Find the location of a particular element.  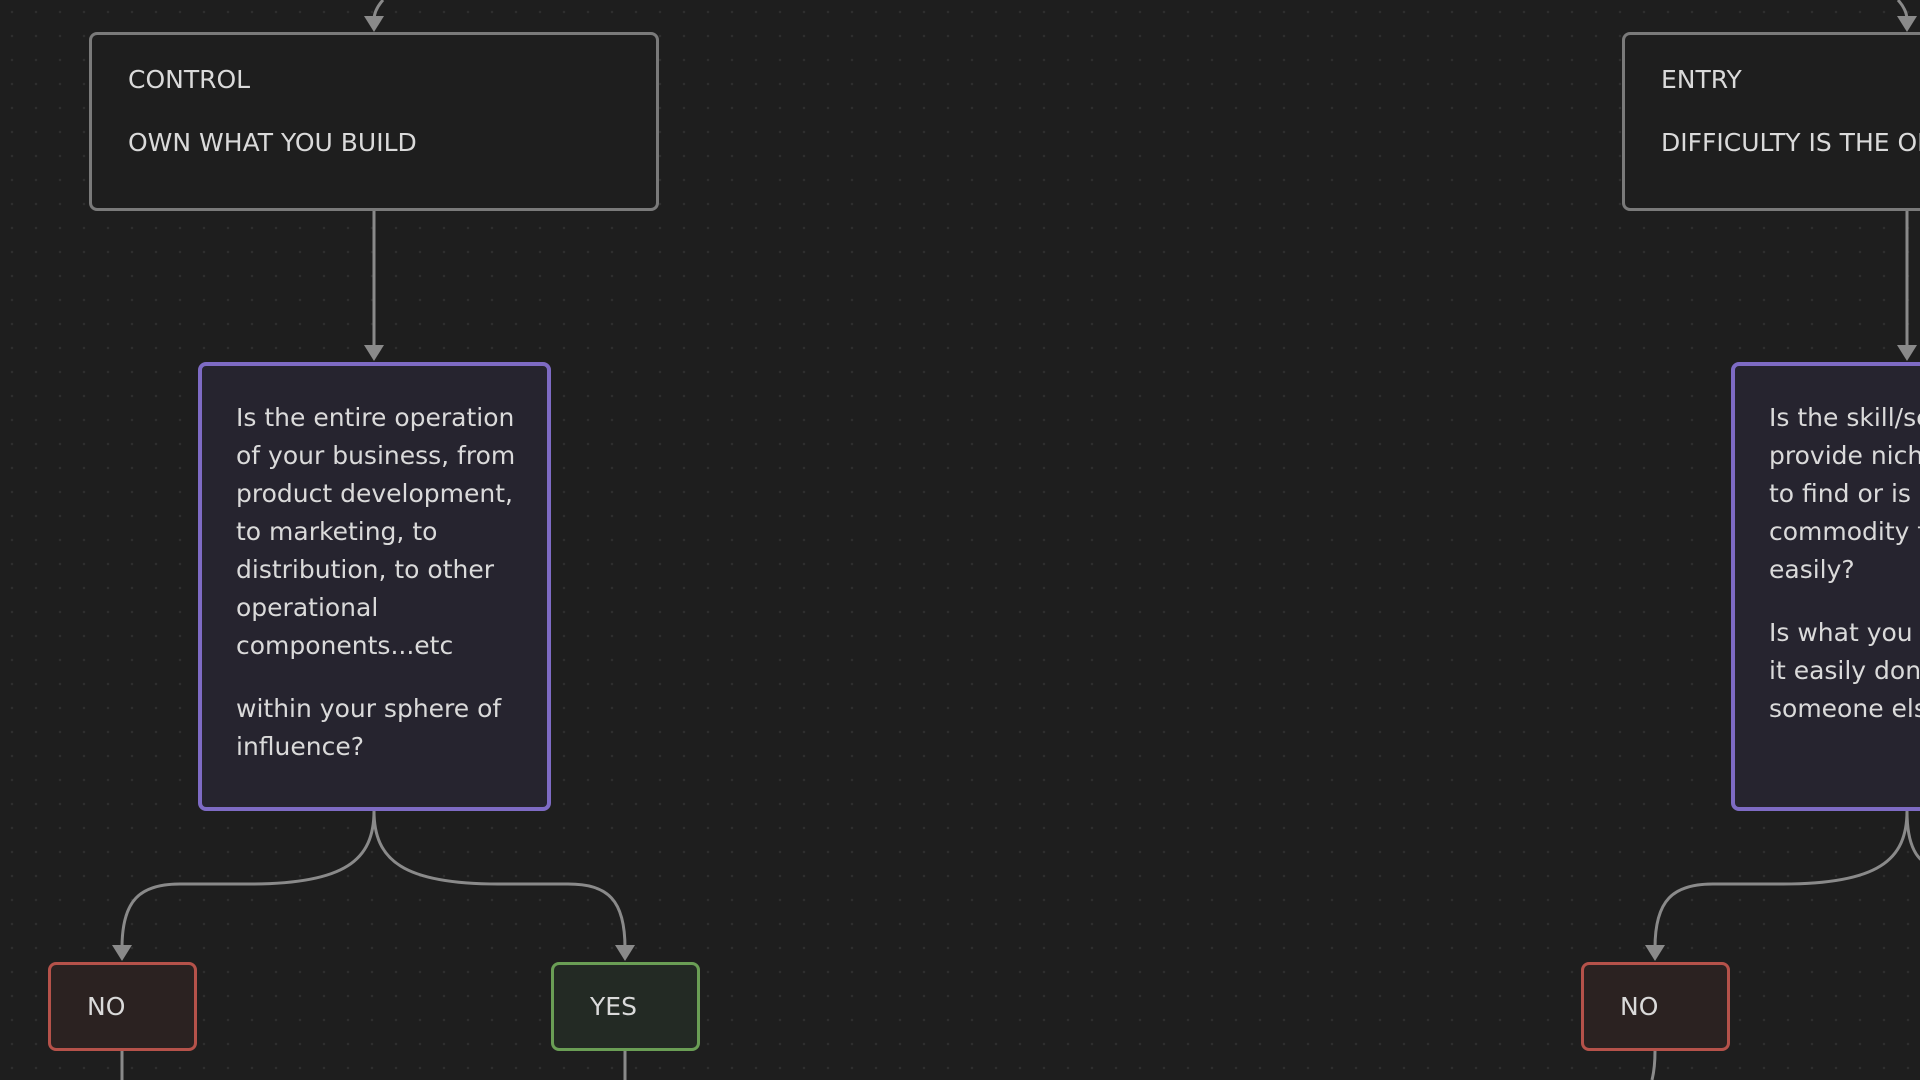

answer-yes-label: YES is located at coordinates (613, 1006).